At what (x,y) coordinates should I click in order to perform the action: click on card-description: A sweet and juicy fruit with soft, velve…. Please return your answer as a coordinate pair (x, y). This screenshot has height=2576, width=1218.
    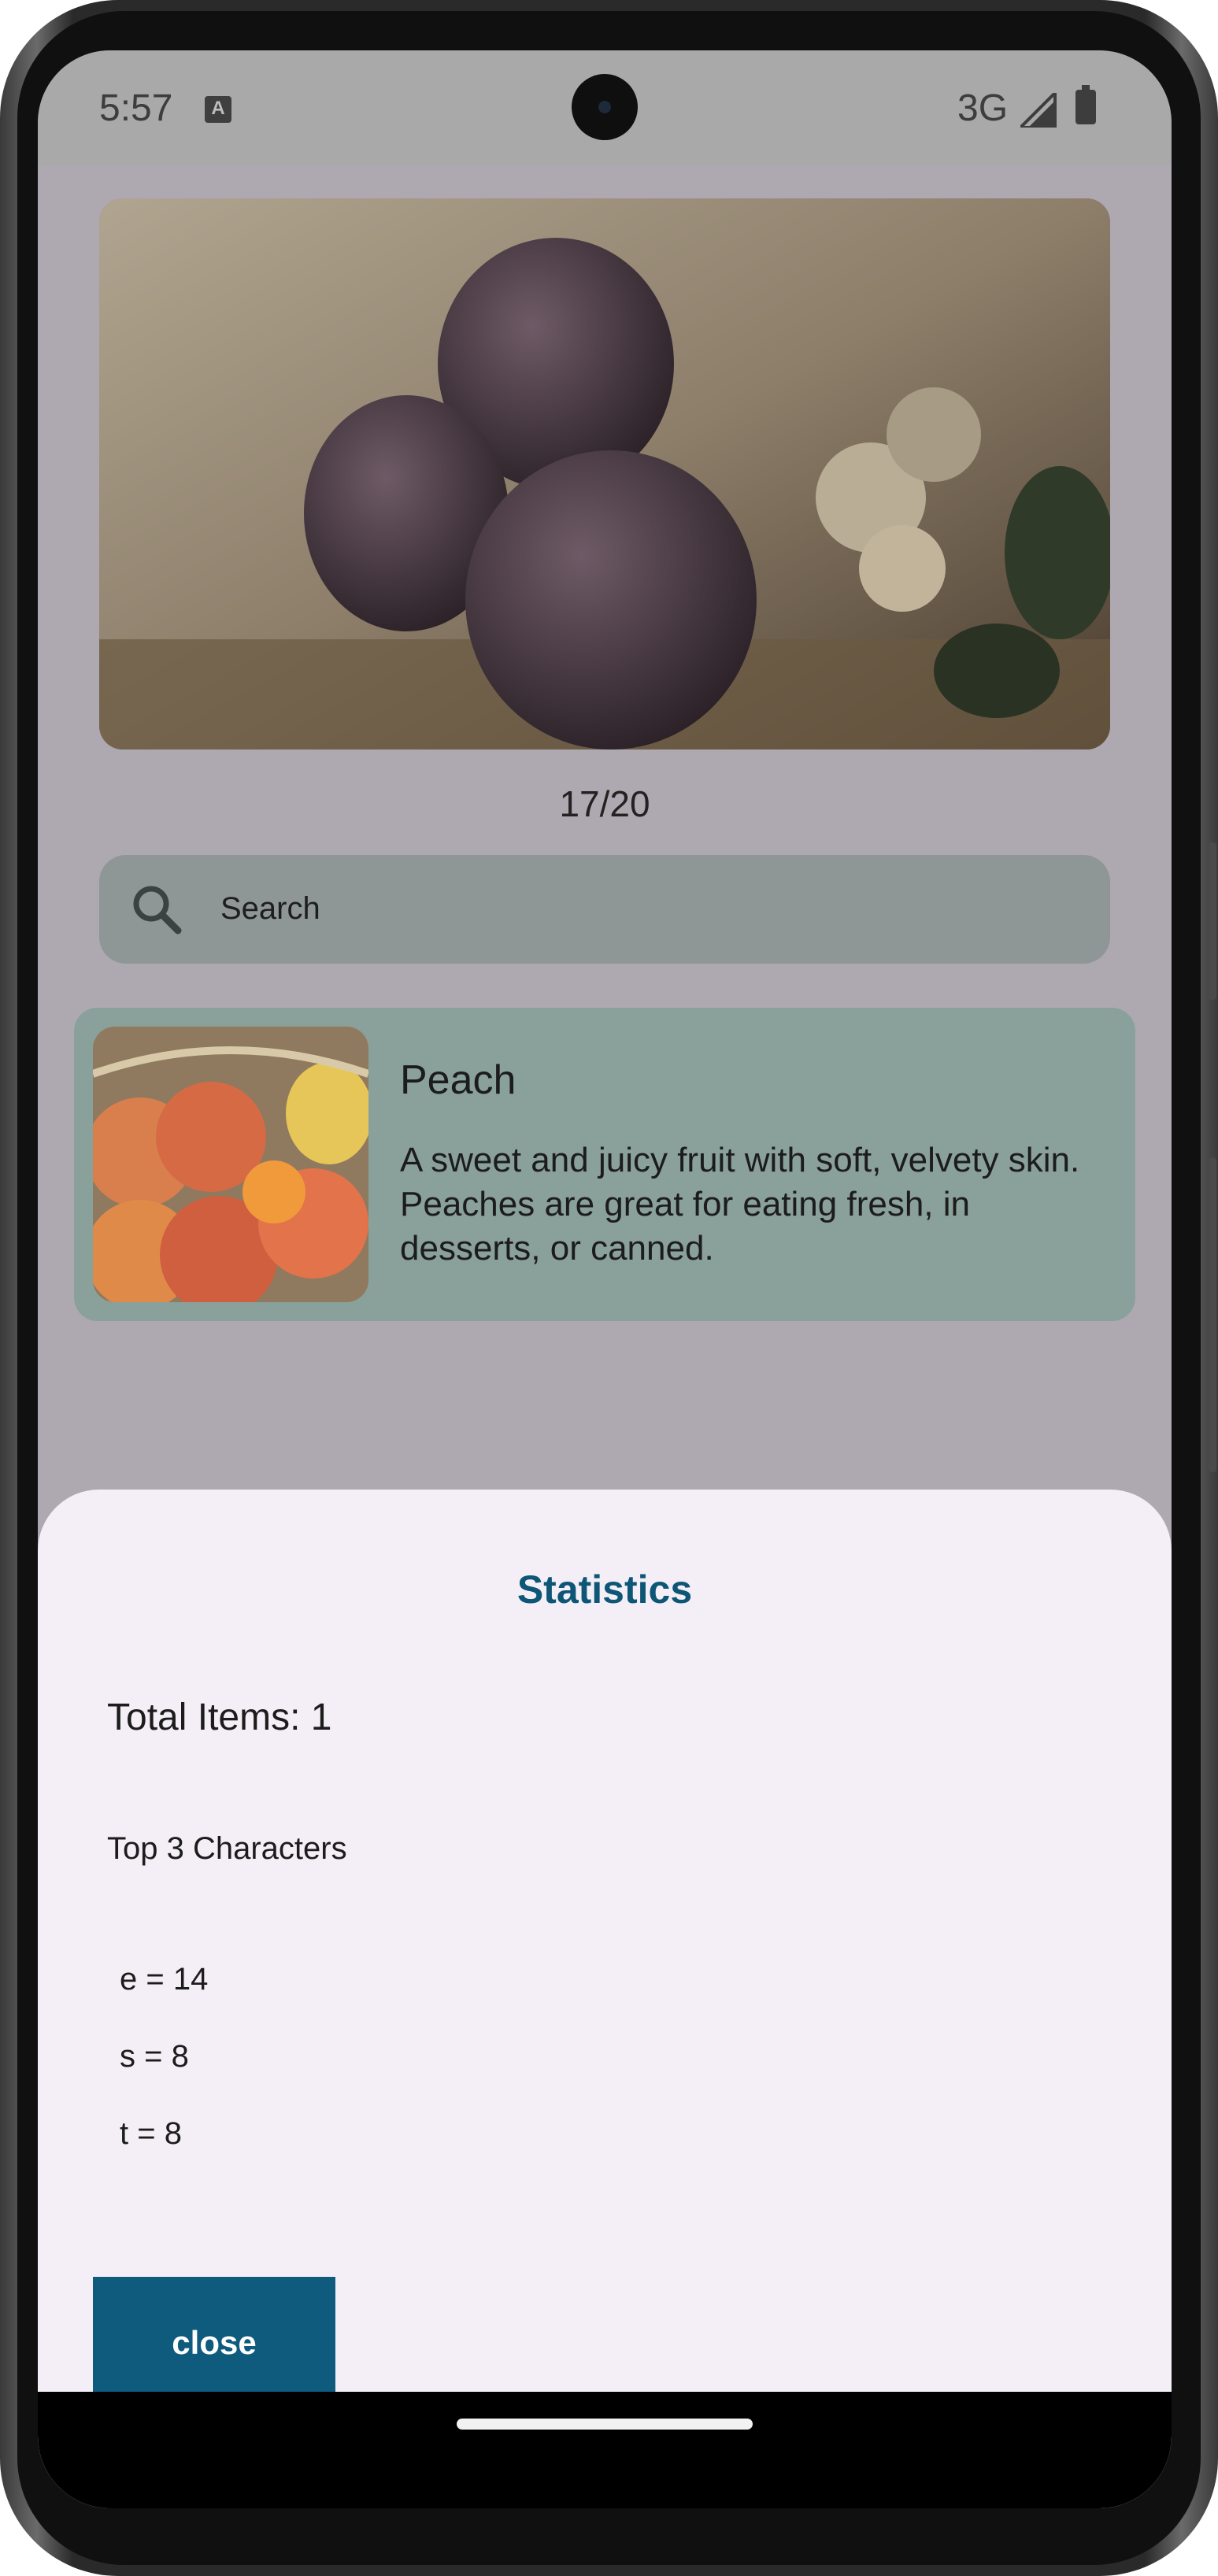
    Looking at the image, I should click on (740, 1204).